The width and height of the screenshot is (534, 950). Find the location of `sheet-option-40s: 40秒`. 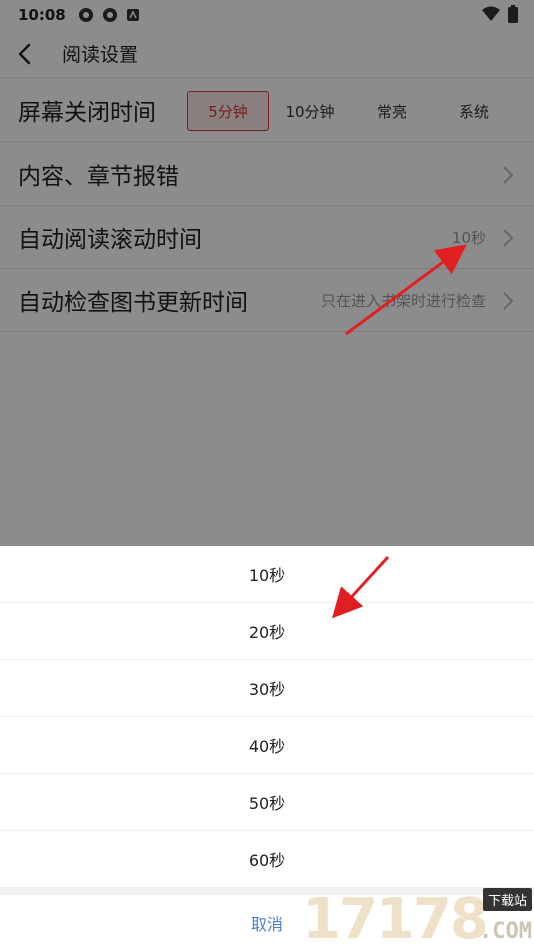

sheet-option-40s: 40秒 is located at coordinates (267, 745).